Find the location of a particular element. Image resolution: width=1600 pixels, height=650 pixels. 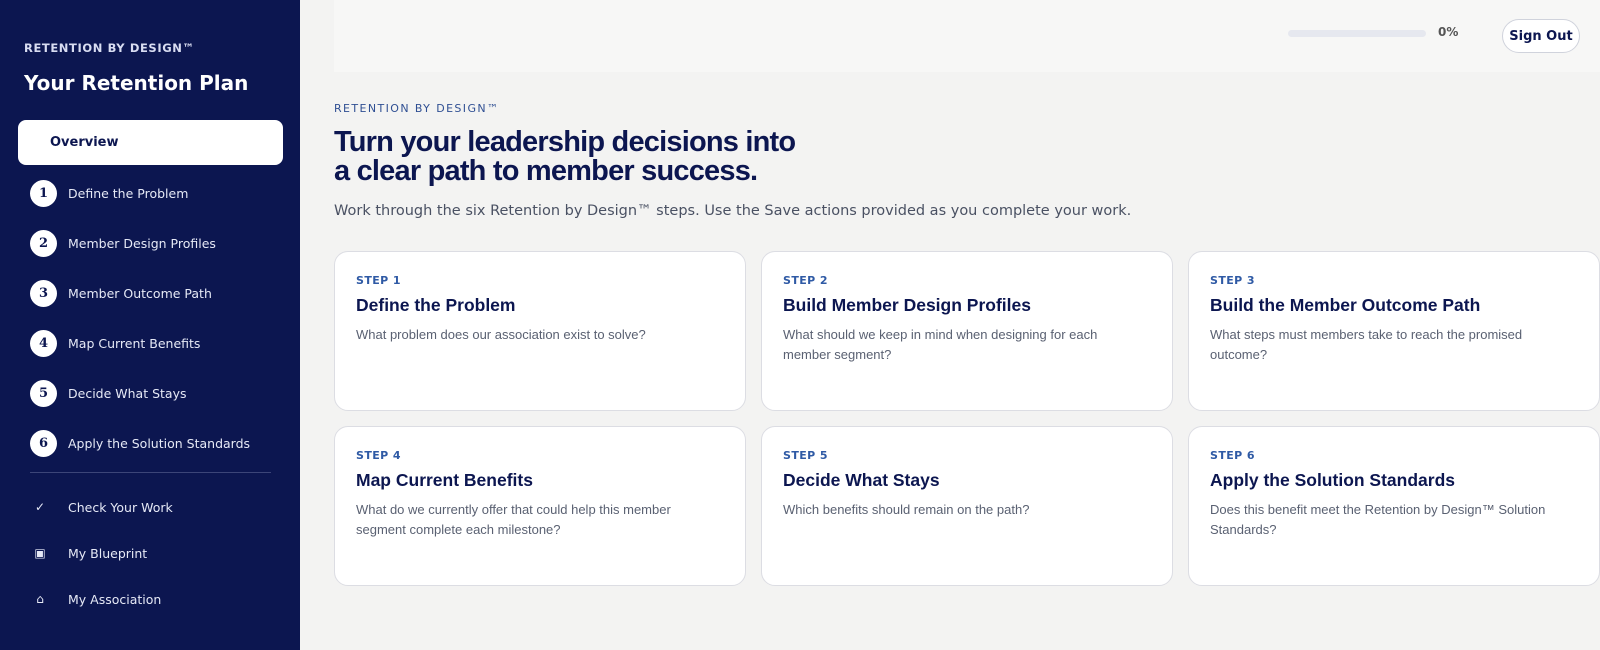

sidebar-item-step-5: 5 Decide What Stays is located at coordinates (108, 393).